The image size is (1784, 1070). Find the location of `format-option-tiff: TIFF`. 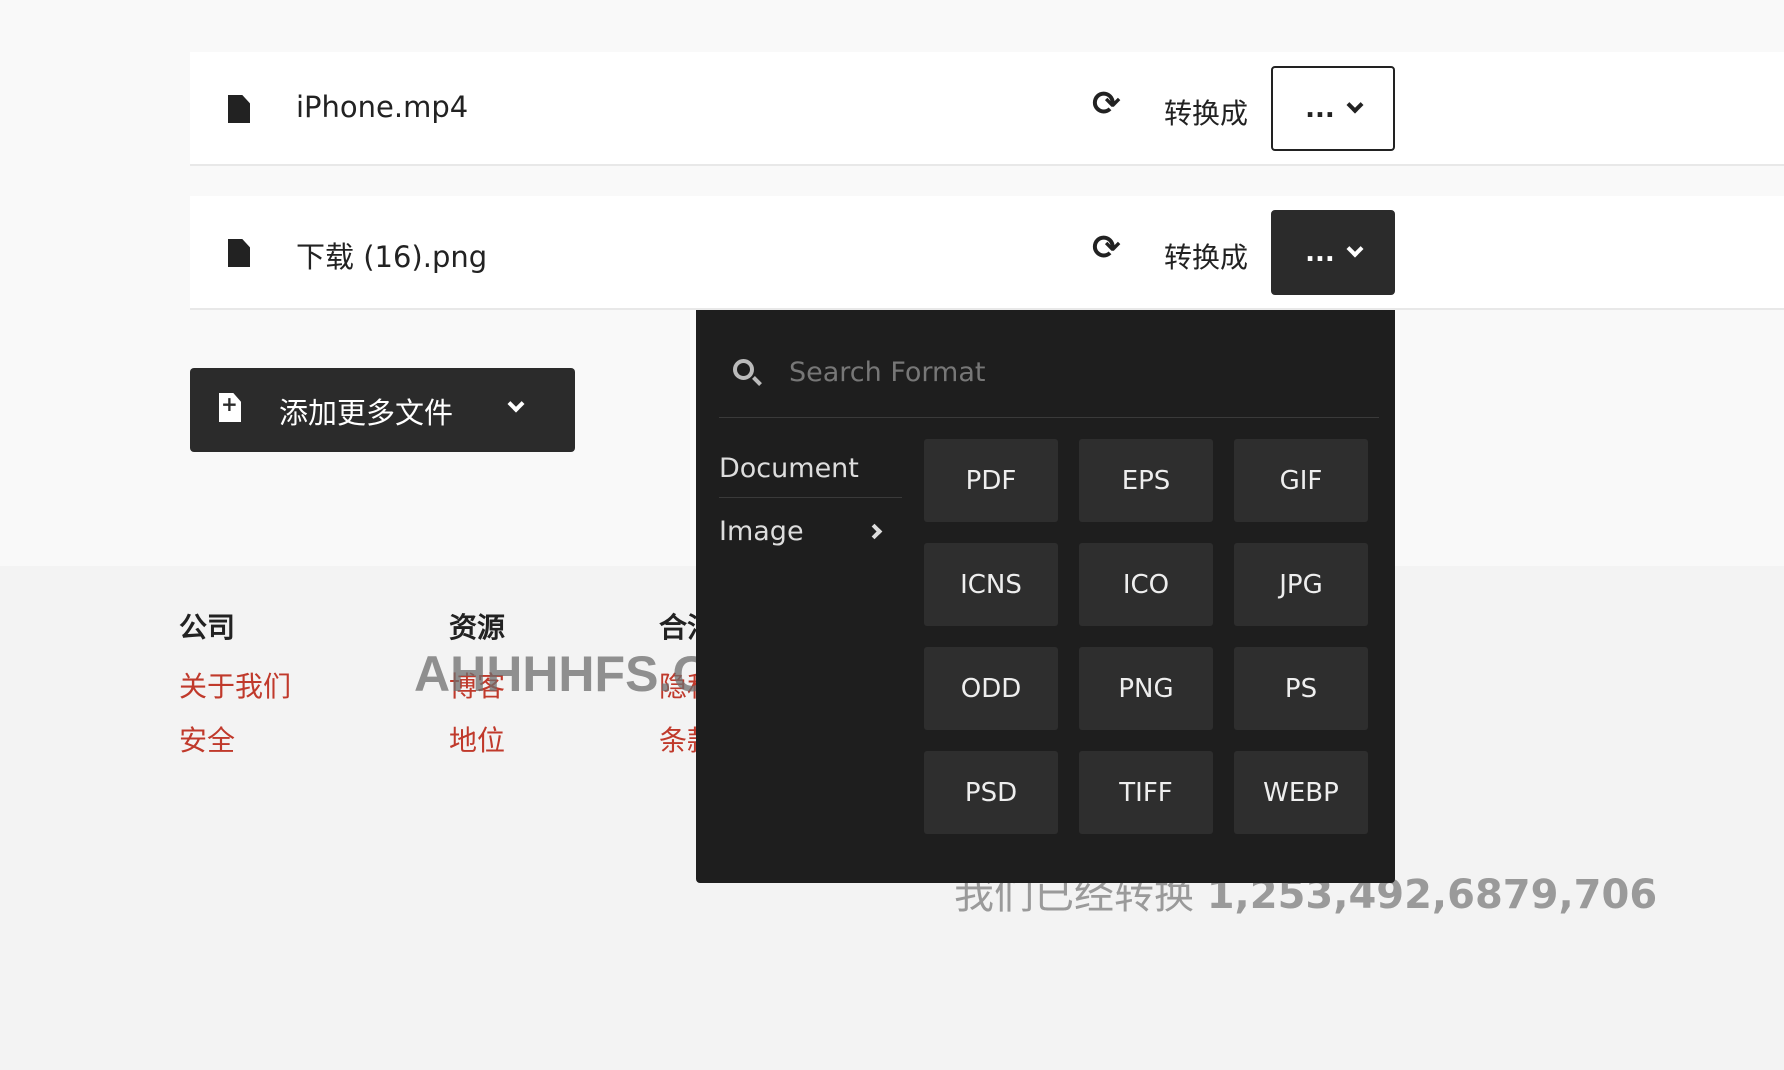

format-option-tiff: TIFF is located at coordinates (1146, 792).